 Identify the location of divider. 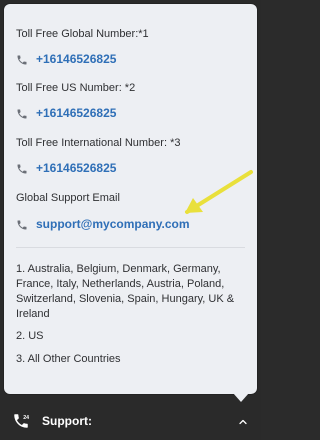
(130, 247).